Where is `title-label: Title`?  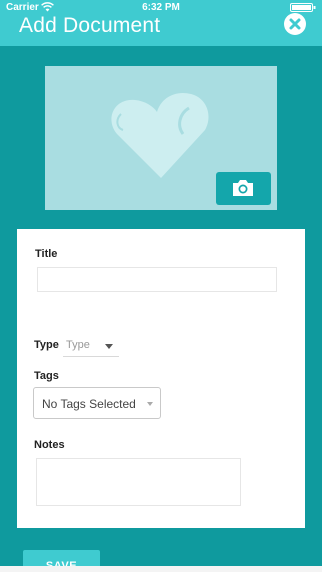
title-label: Title is located at coordinates (46, 254).